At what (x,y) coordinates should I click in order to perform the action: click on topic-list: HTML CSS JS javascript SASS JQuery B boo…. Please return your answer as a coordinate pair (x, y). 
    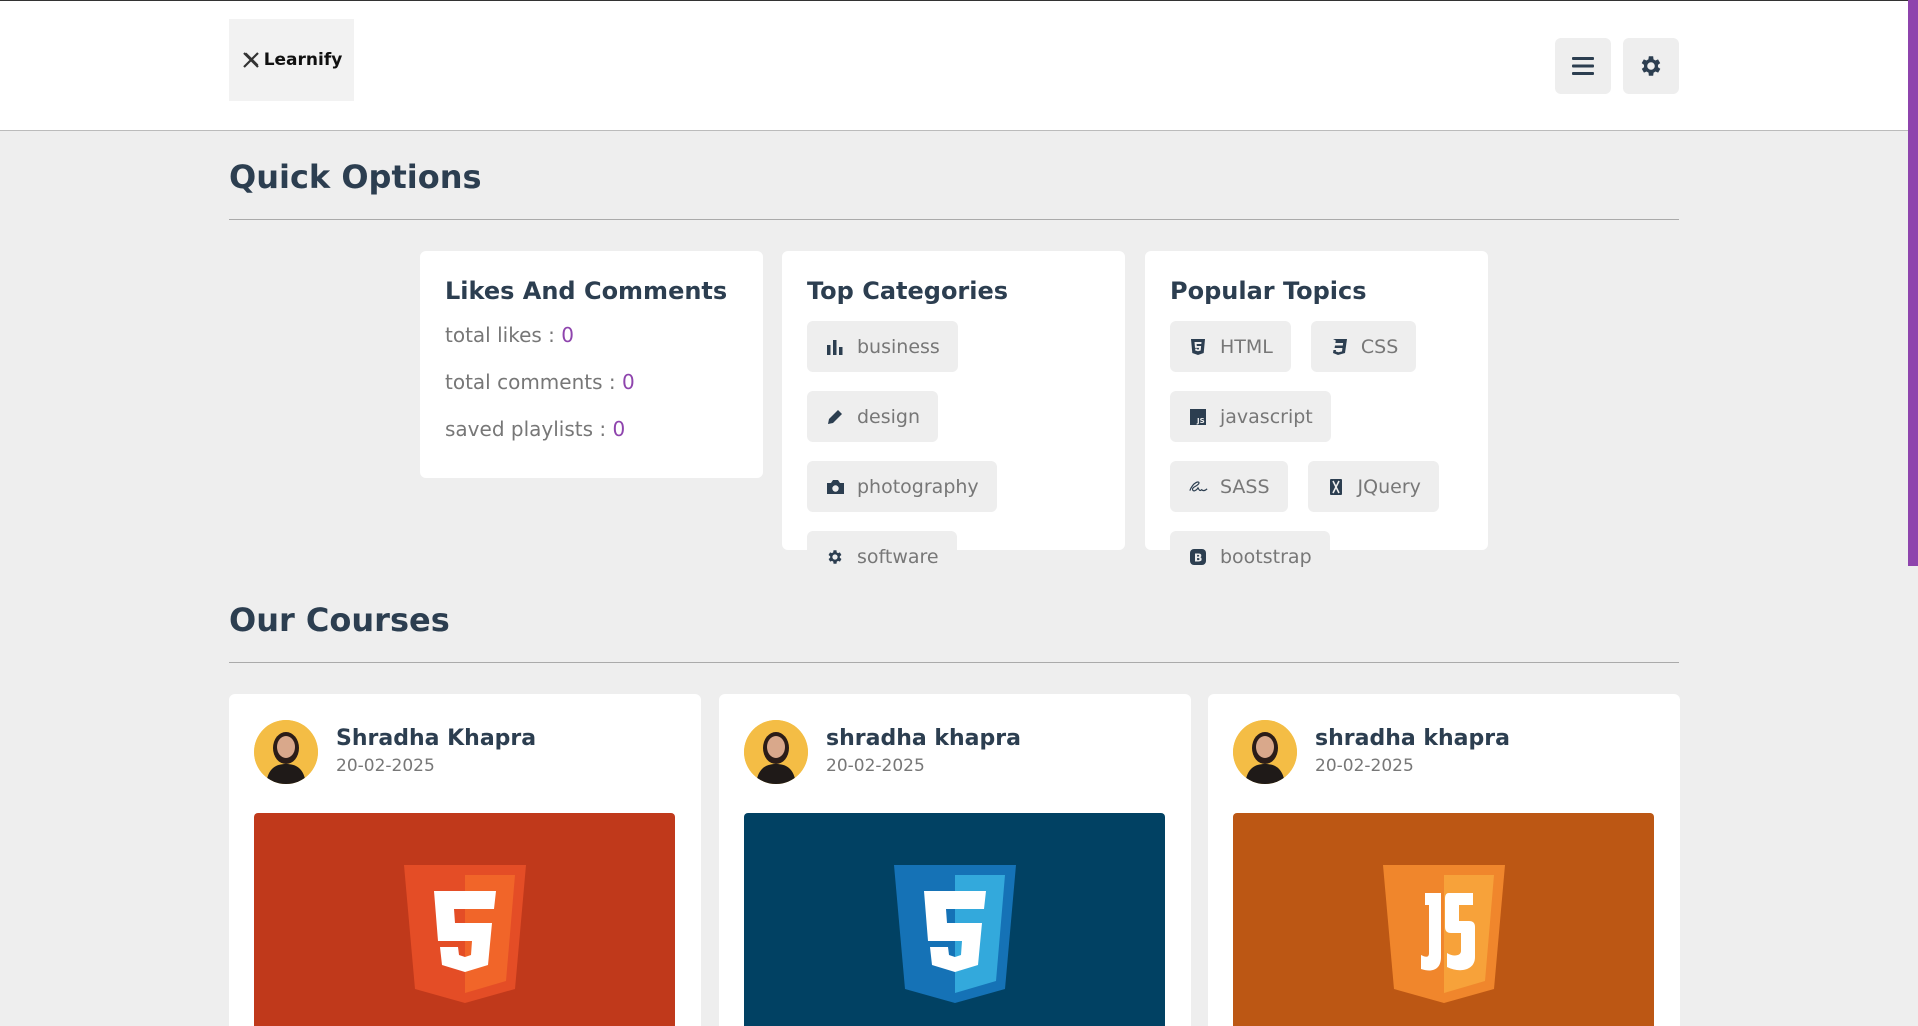
    Looking at the image, I should click on (1316, 451).